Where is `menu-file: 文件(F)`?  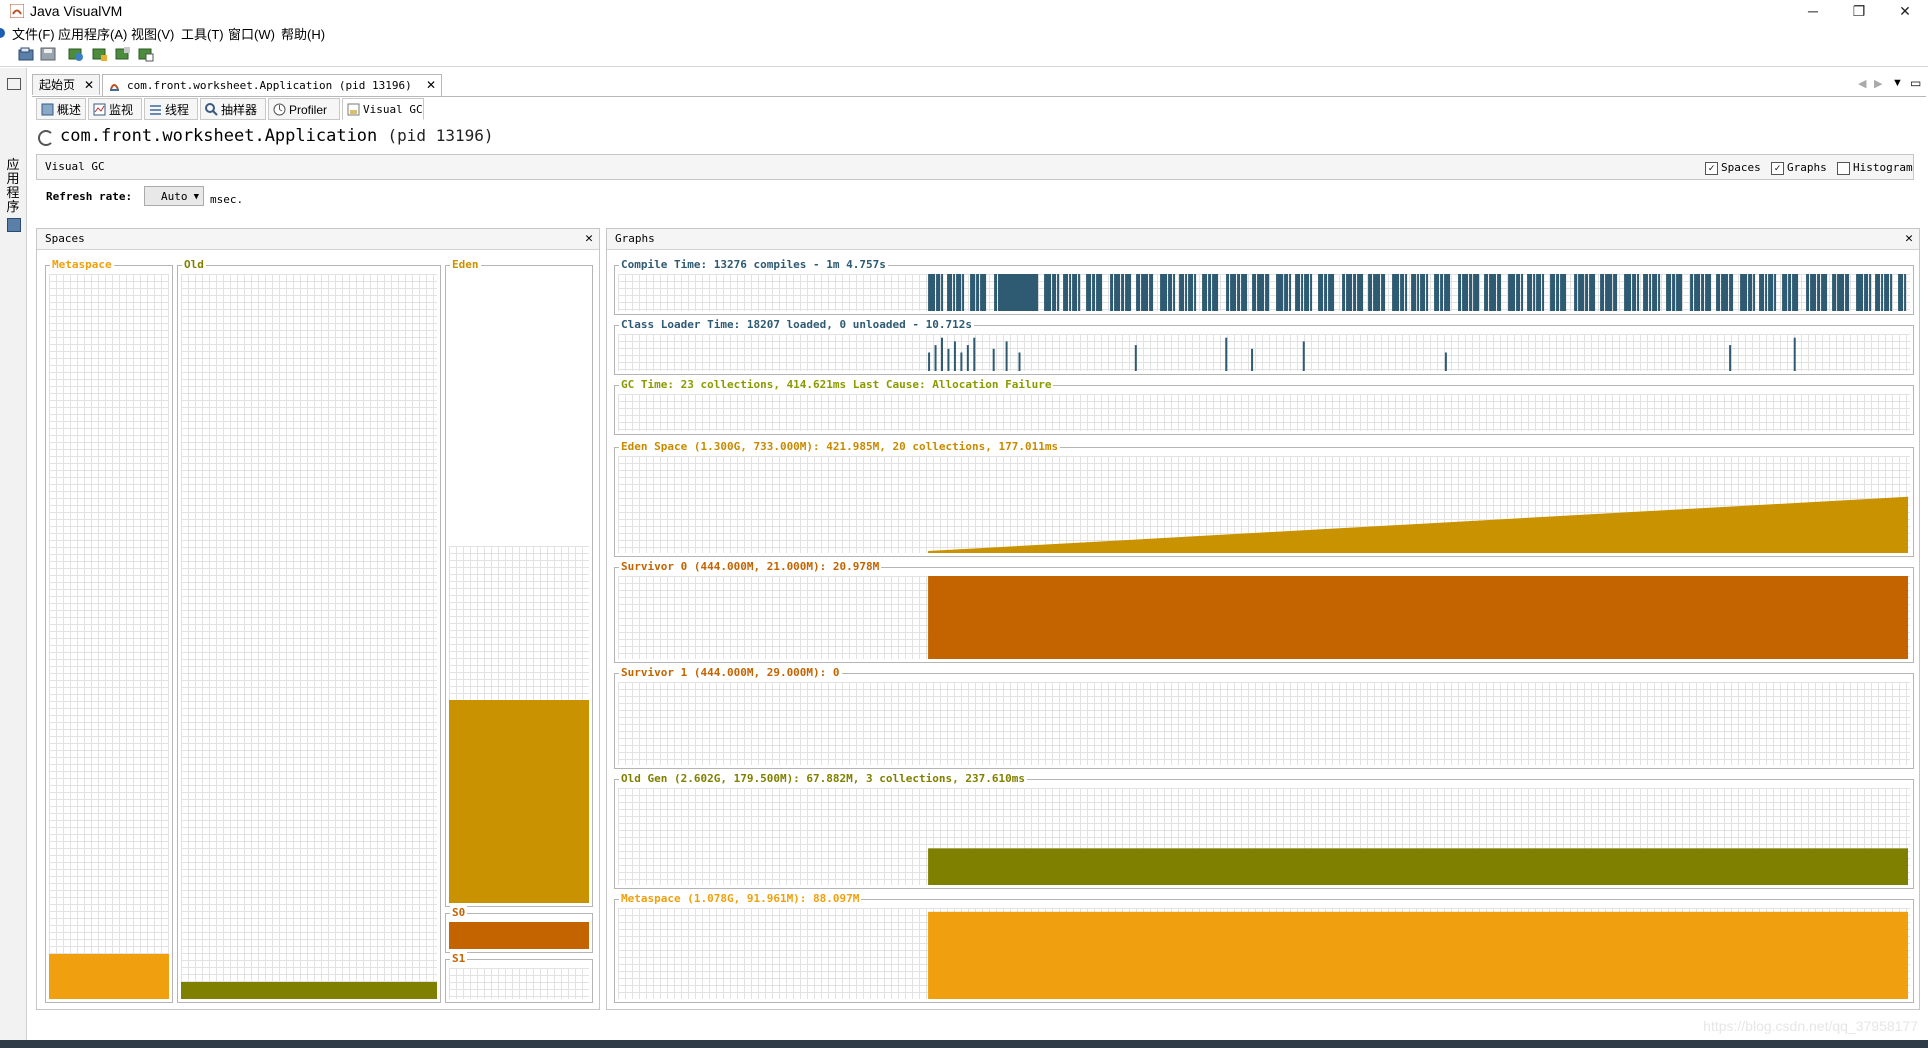
menu-file: 文件(F) is located at coordinates (33, 33).